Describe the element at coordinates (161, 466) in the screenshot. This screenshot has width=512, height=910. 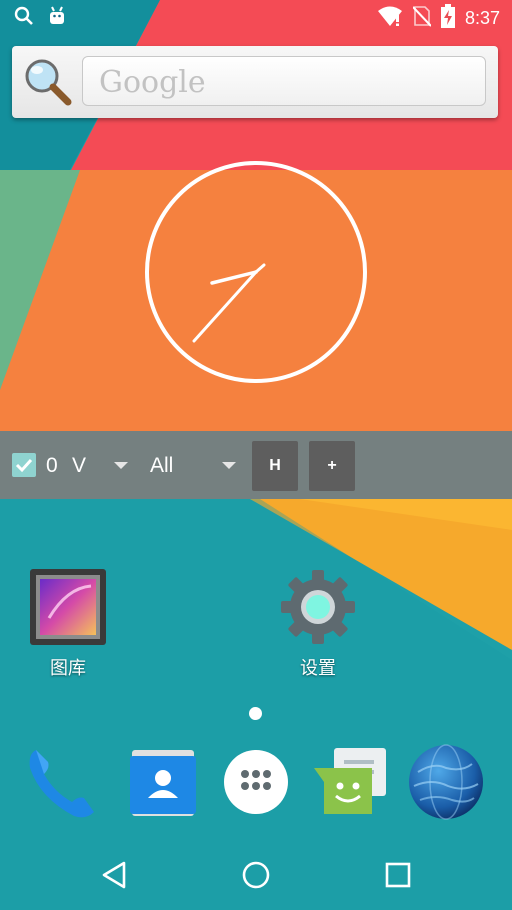
I see `toolbar-filter-select: All` at that location.